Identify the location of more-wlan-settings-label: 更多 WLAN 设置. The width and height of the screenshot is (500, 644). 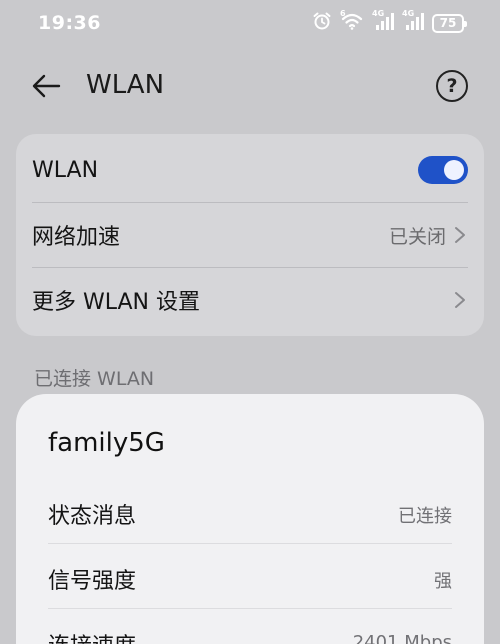
(116, 302).